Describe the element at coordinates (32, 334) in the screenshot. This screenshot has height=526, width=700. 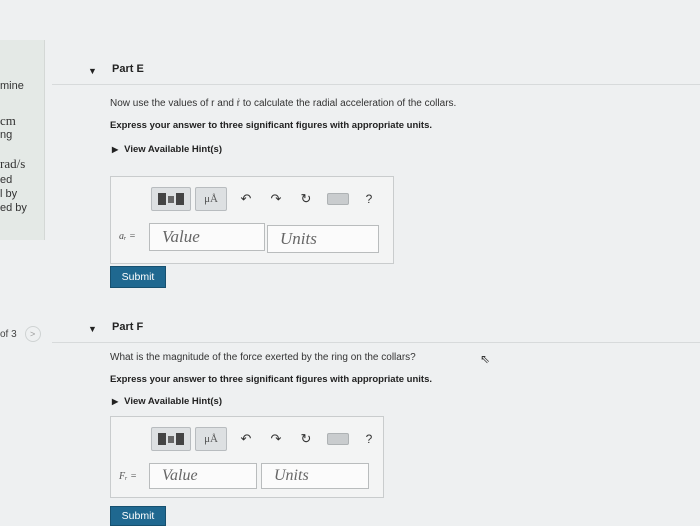
I see `chevron-right-icon: >` at that location.